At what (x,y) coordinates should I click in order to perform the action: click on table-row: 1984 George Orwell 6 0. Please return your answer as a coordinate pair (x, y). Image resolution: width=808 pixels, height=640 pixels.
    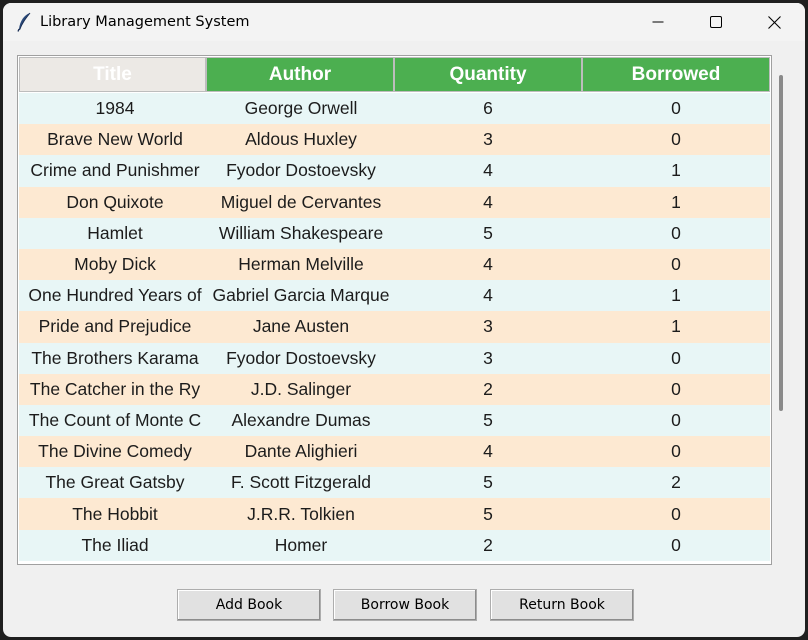
    Looking at the image, I should click on (394, 109).